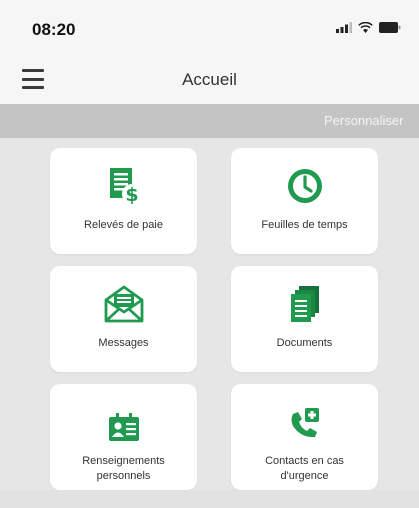  What do you see at coordinates (123, 225) in the screenshot?
I see `tile-label: Relevés de paie` at bounding box center [123, 225].